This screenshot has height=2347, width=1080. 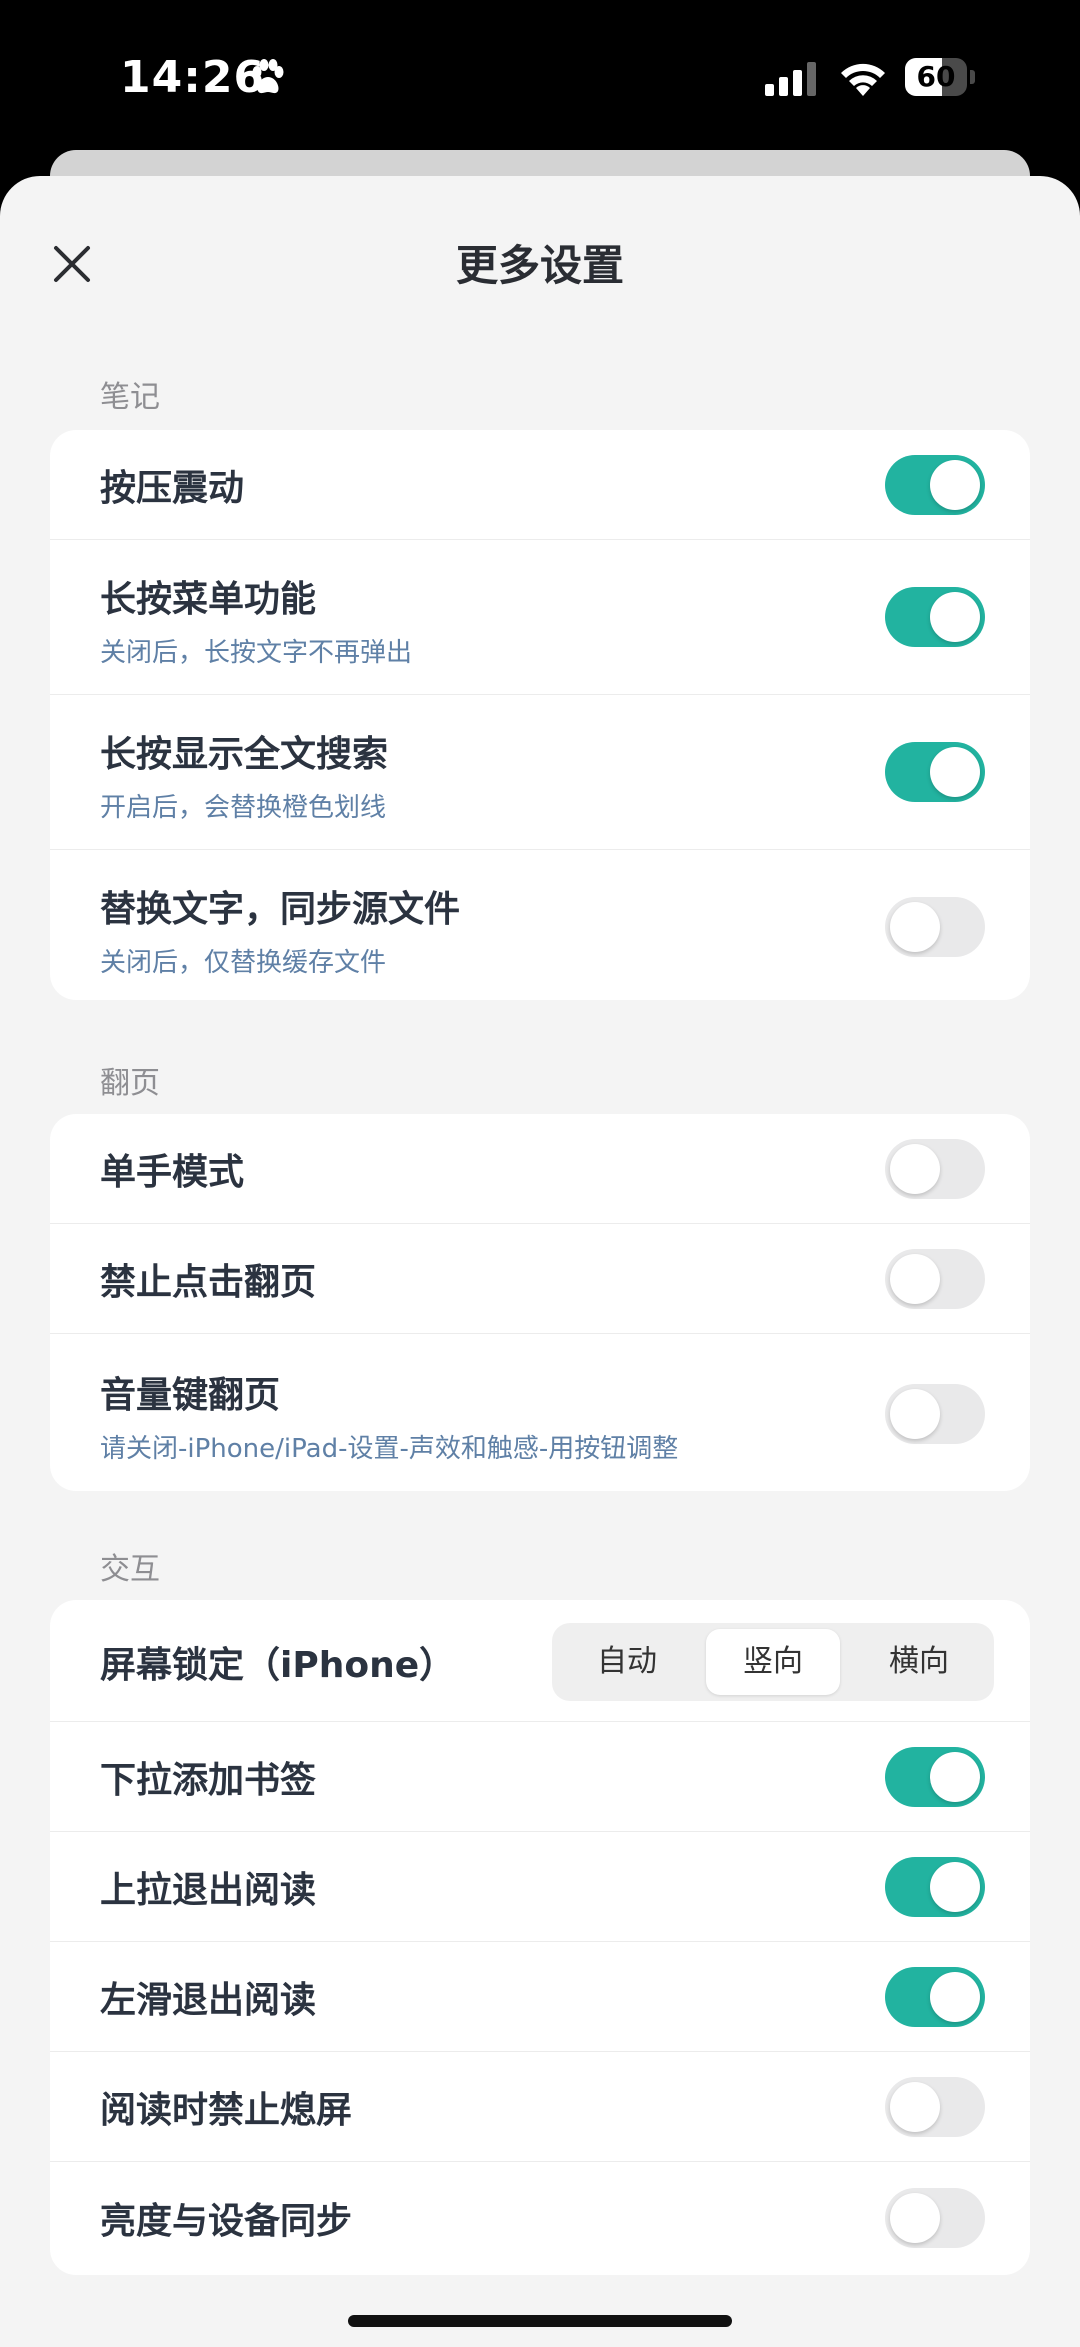 What do you see at coordinates (935, 2107) in the screenshot?
I see `keep-screen-on-toggle` at bounding box center [935, 2107].